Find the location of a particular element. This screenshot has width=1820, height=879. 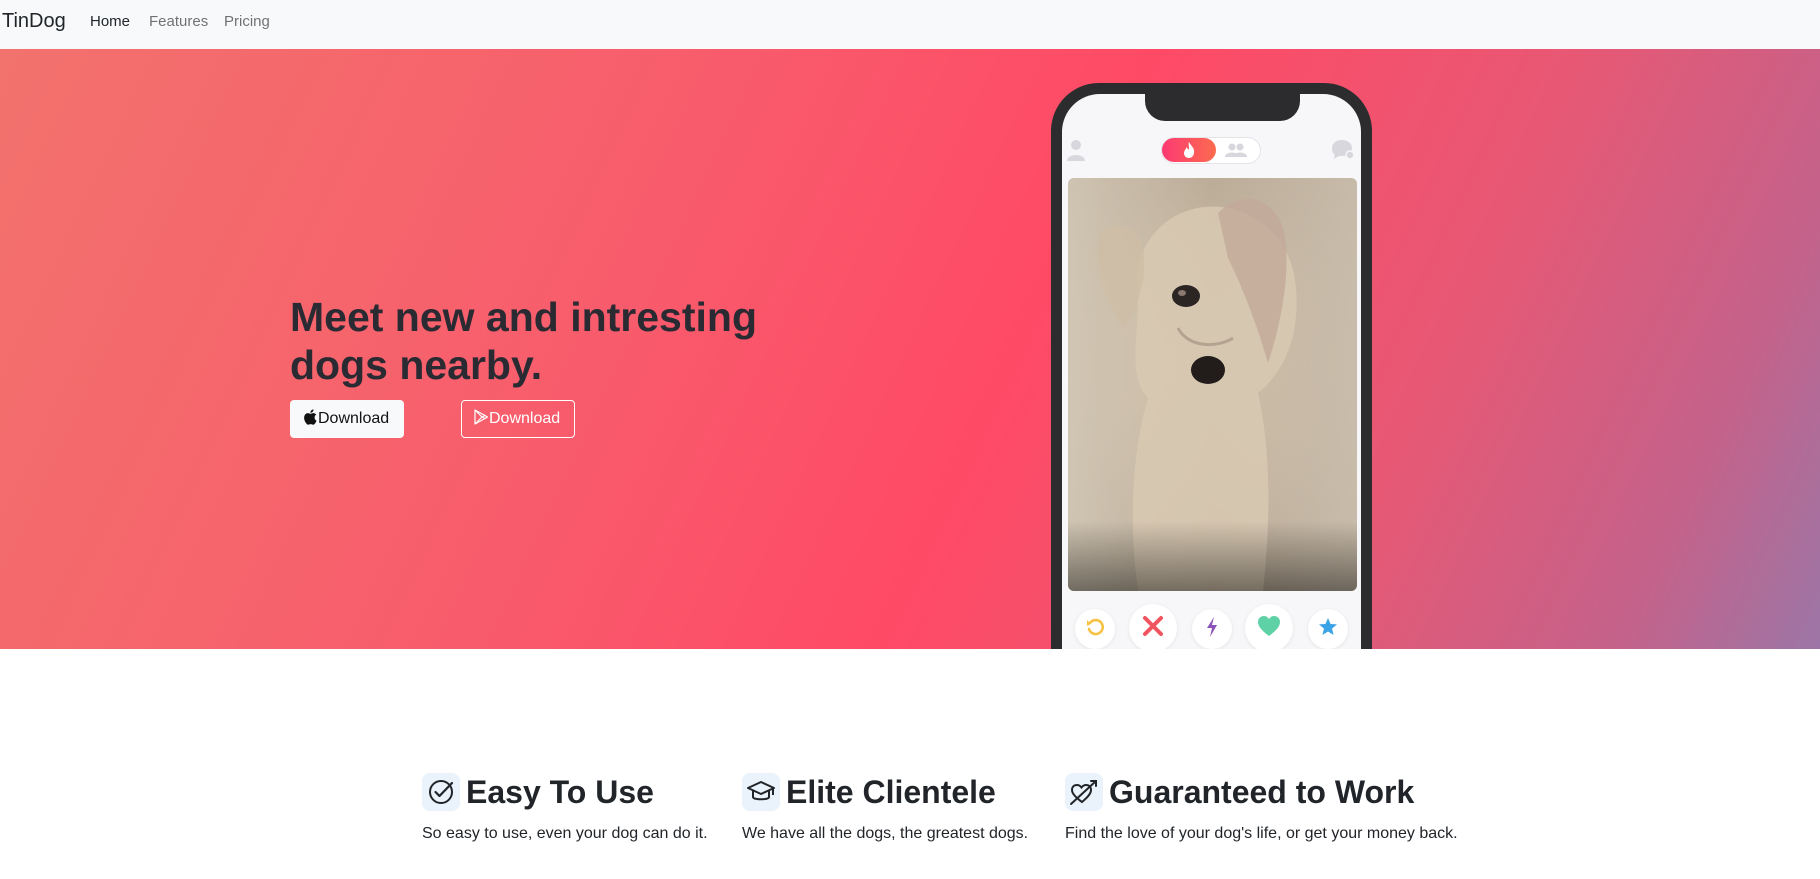

app-top-bar is located at coordinates (1211, 150).